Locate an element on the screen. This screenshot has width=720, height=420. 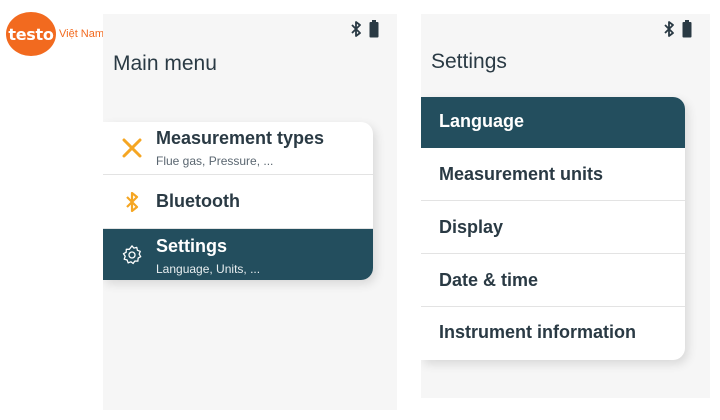
logo-suffix: Việt Nam is located at coordinates (82, 34).